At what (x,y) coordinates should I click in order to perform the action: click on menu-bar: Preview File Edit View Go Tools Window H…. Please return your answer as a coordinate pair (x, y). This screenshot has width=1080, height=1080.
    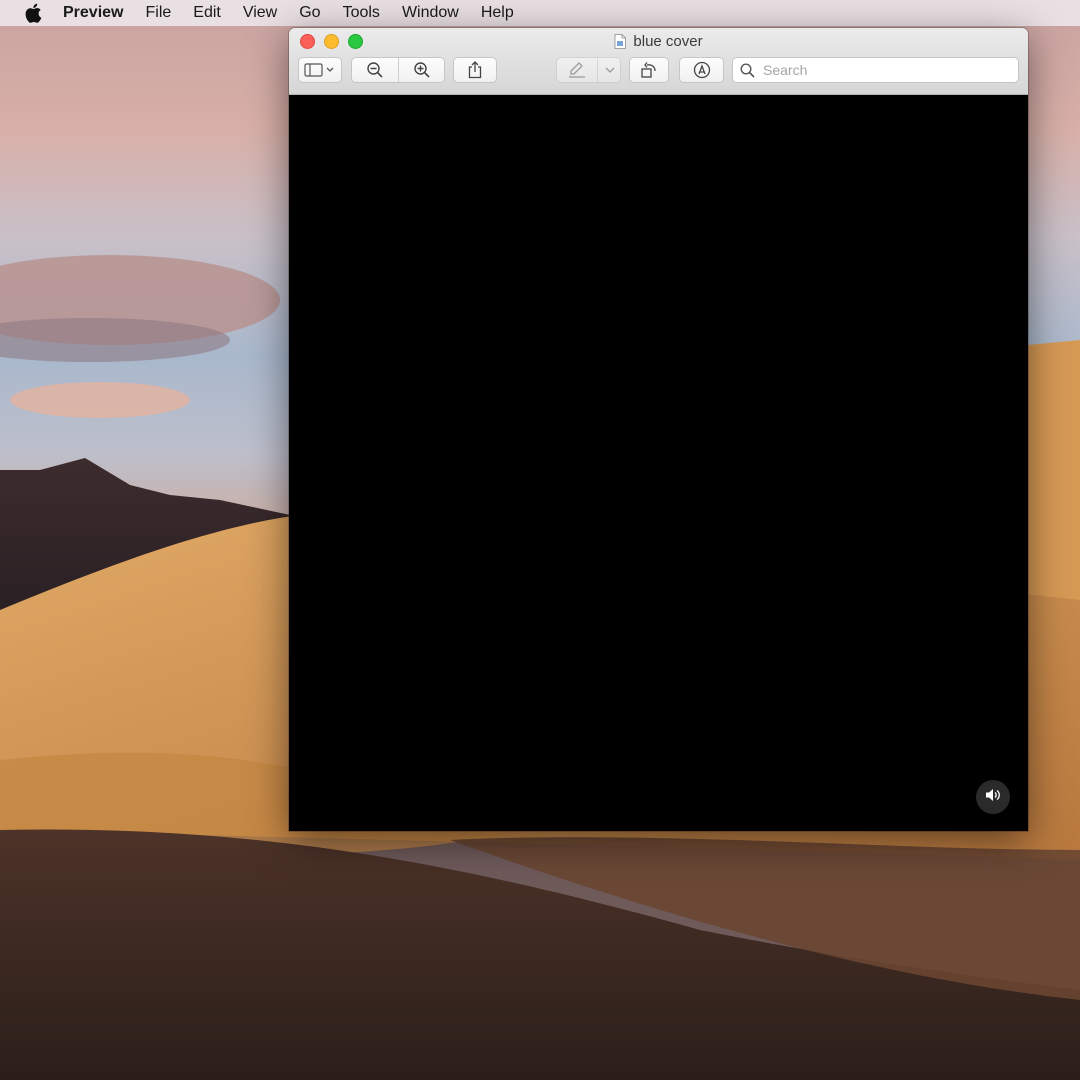
    Looking at the image, I should click on (540, 13).